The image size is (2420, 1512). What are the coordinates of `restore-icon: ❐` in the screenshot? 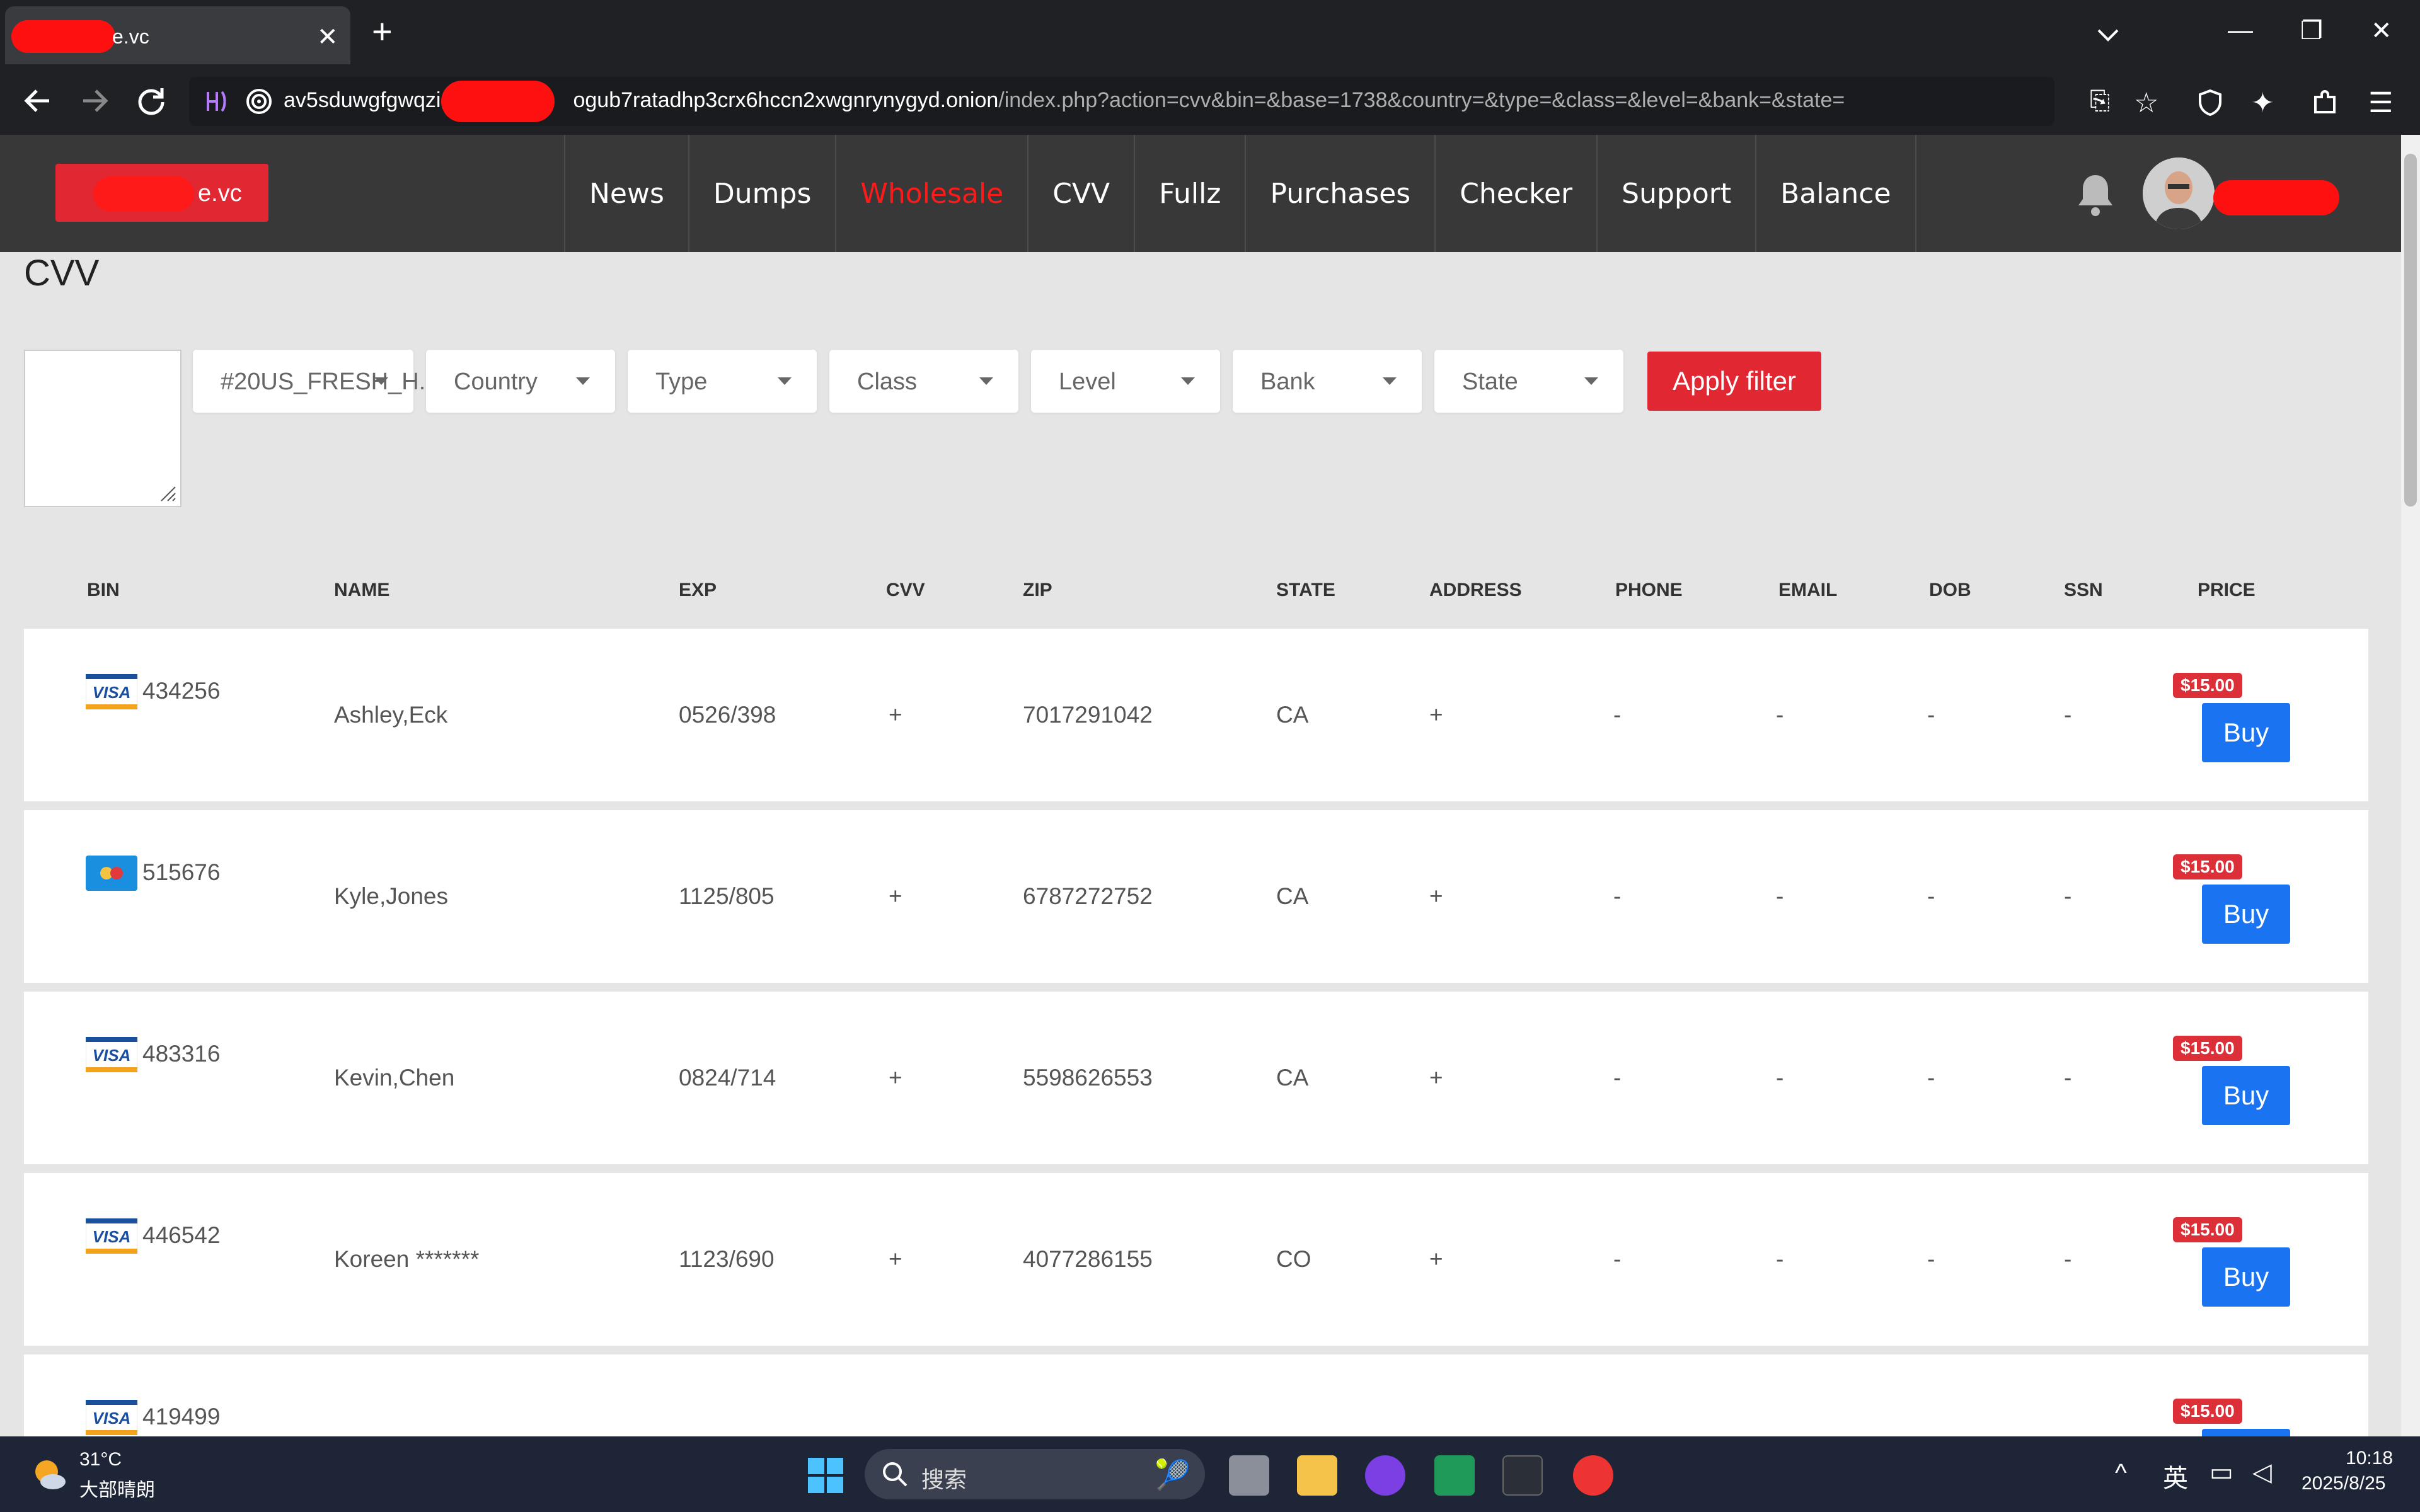 It's located at (2311, 30).